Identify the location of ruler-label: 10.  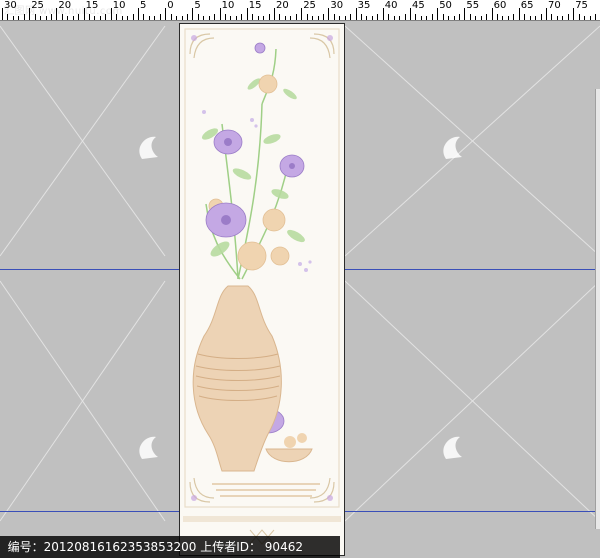
(119, 5).